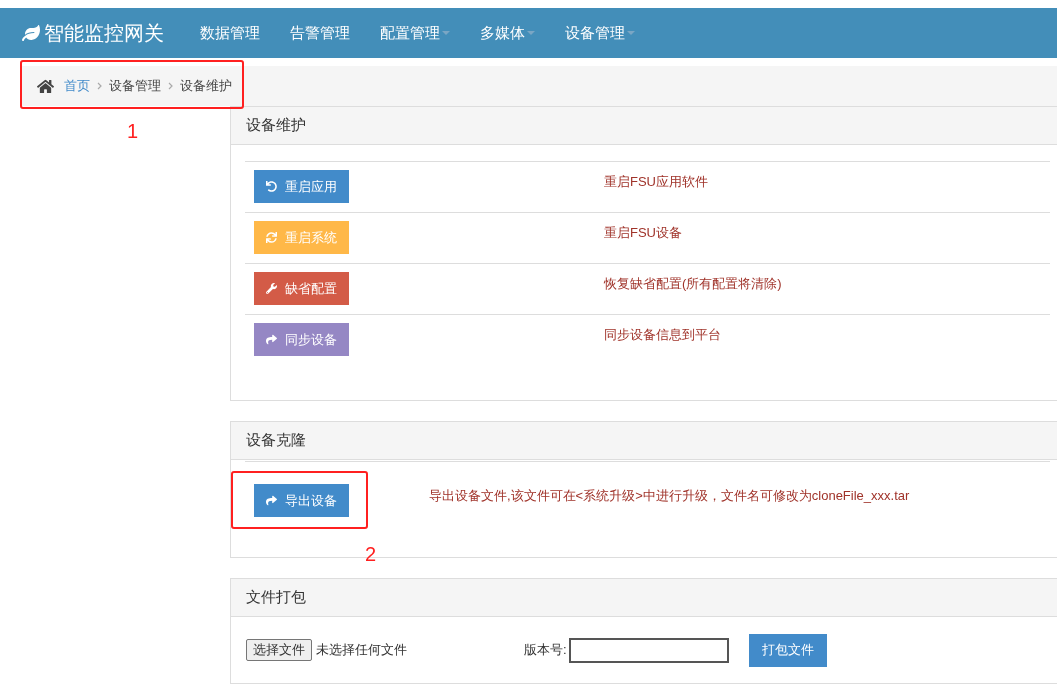  I want to click on undo-icon, so click(271, 186).